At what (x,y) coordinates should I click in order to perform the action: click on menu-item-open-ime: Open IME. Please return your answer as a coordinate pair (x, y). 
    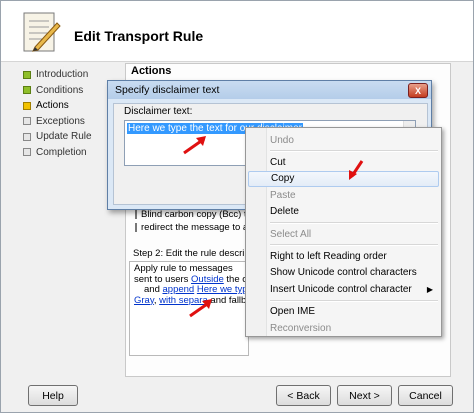
    Looking at the image, I should click on (343, 312).